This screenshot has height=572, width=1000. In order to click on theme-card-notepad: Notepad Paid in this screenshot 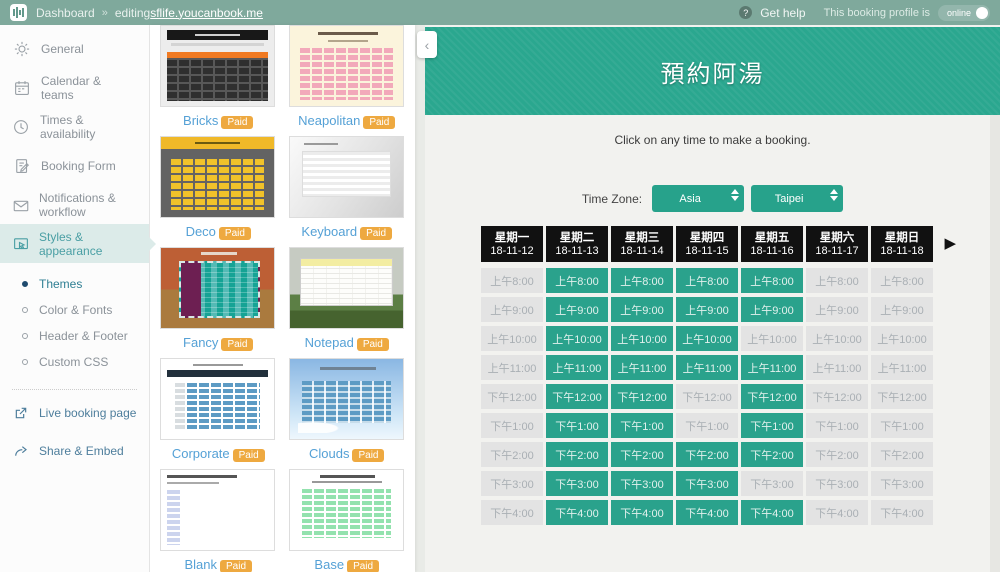, I will do `click(347, 299)`.